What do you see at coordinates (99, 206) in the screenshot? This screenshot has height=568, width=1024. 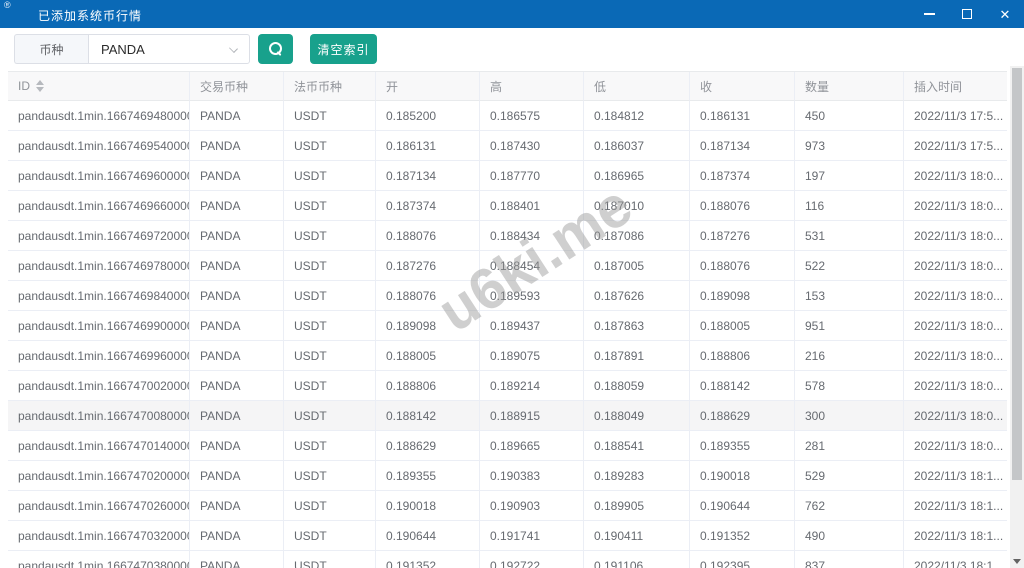 I see `table-cell: pandausdt.1min.1667469660000` at bounding box center [99, 206].